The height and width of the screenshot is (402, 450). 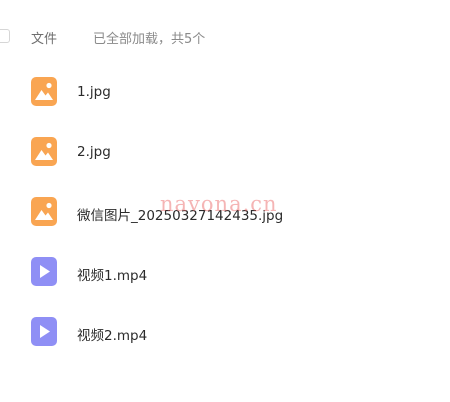 I want to click on file-name: 2.jpg, so click(x=94, y=152).